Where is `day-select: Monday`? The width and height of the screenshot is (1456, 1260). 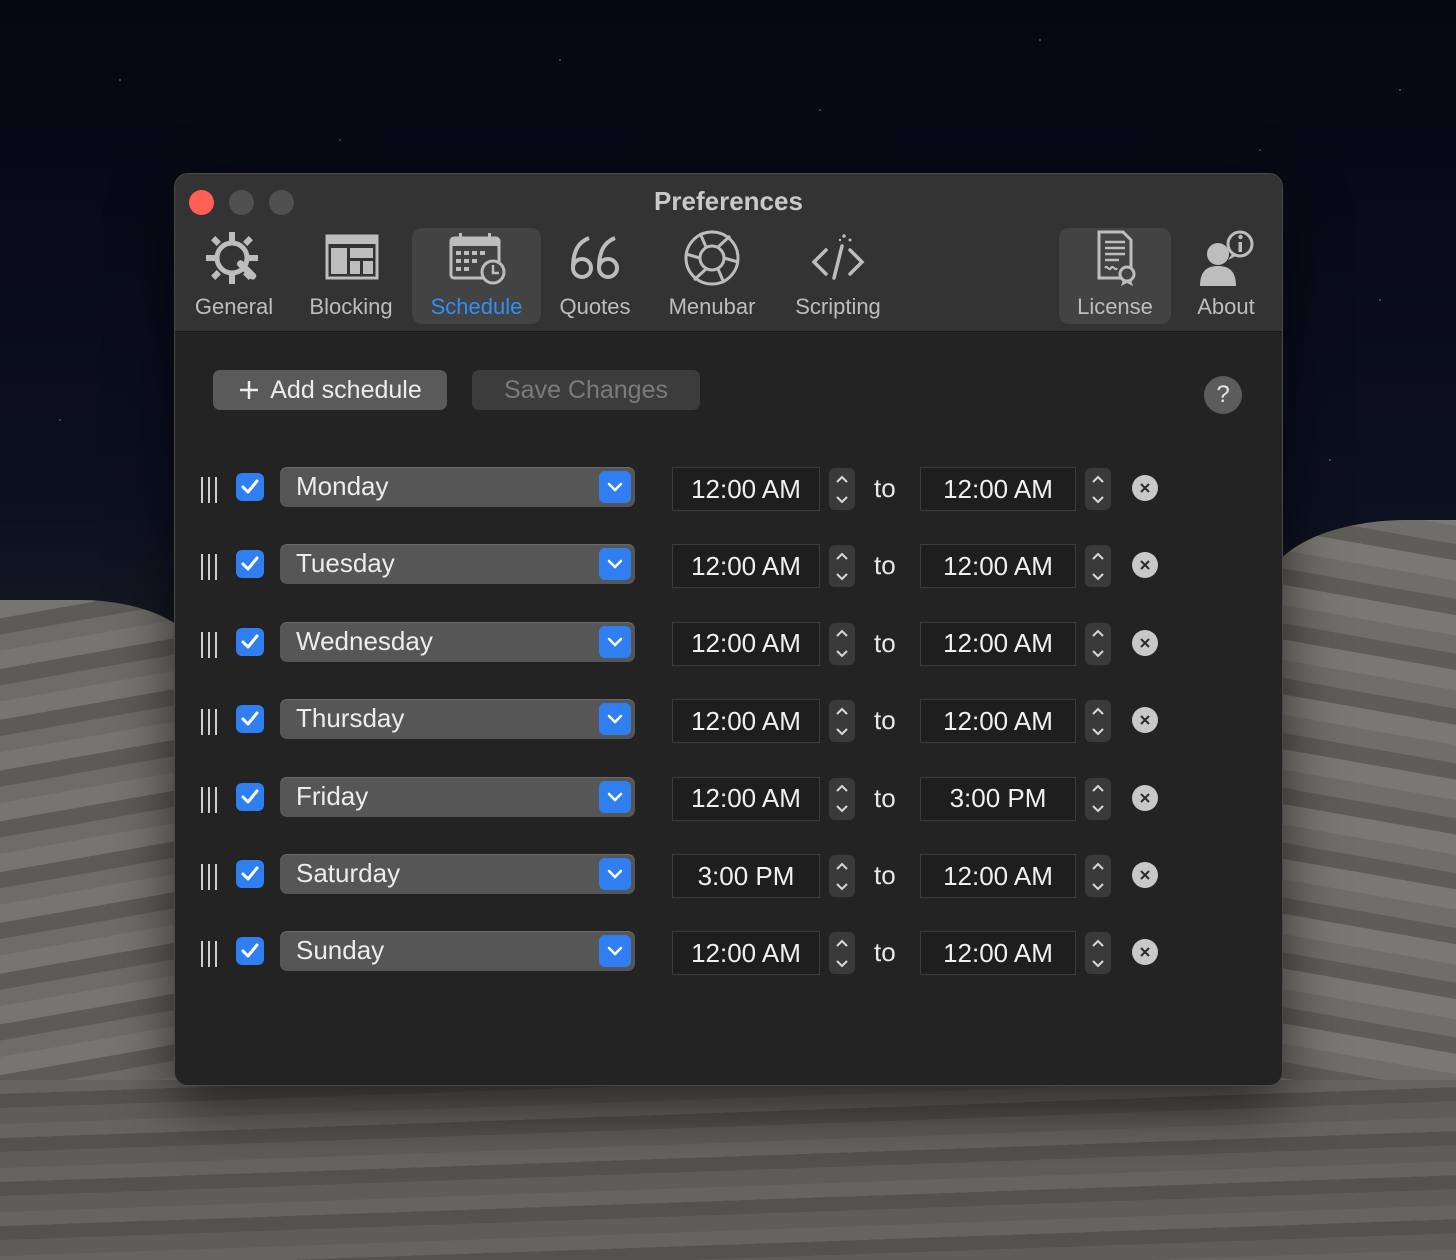
day-select: Monday is located at coordinates (457, 487).